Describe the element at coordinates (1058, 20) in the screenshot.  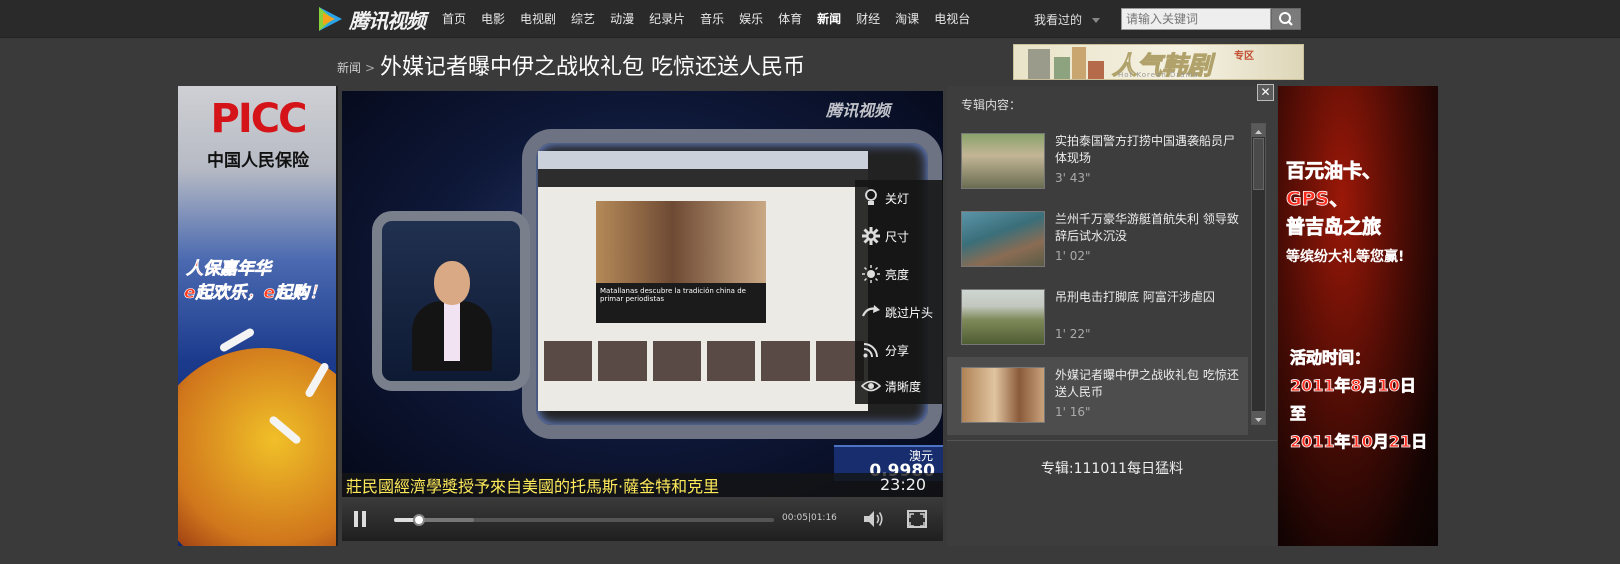
I see `watch-history-label: 我看过的` at that location.